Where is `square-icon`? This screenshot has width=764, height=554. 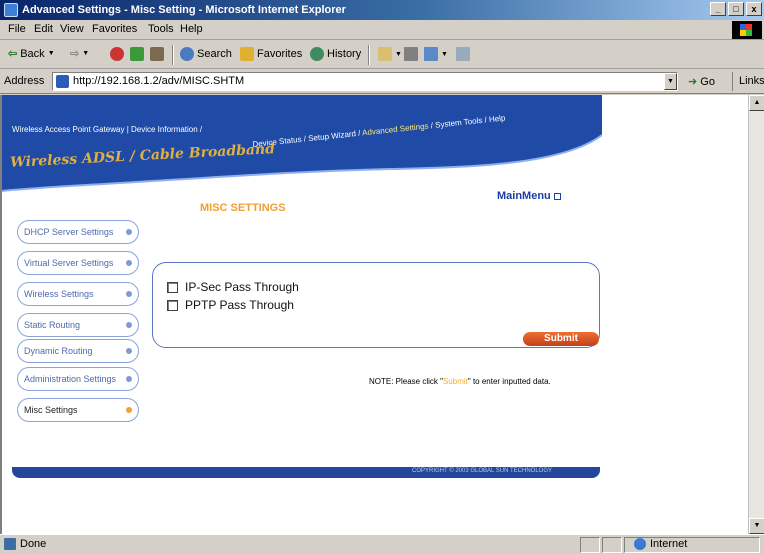
square-icon is located at coordinates (557, 196).